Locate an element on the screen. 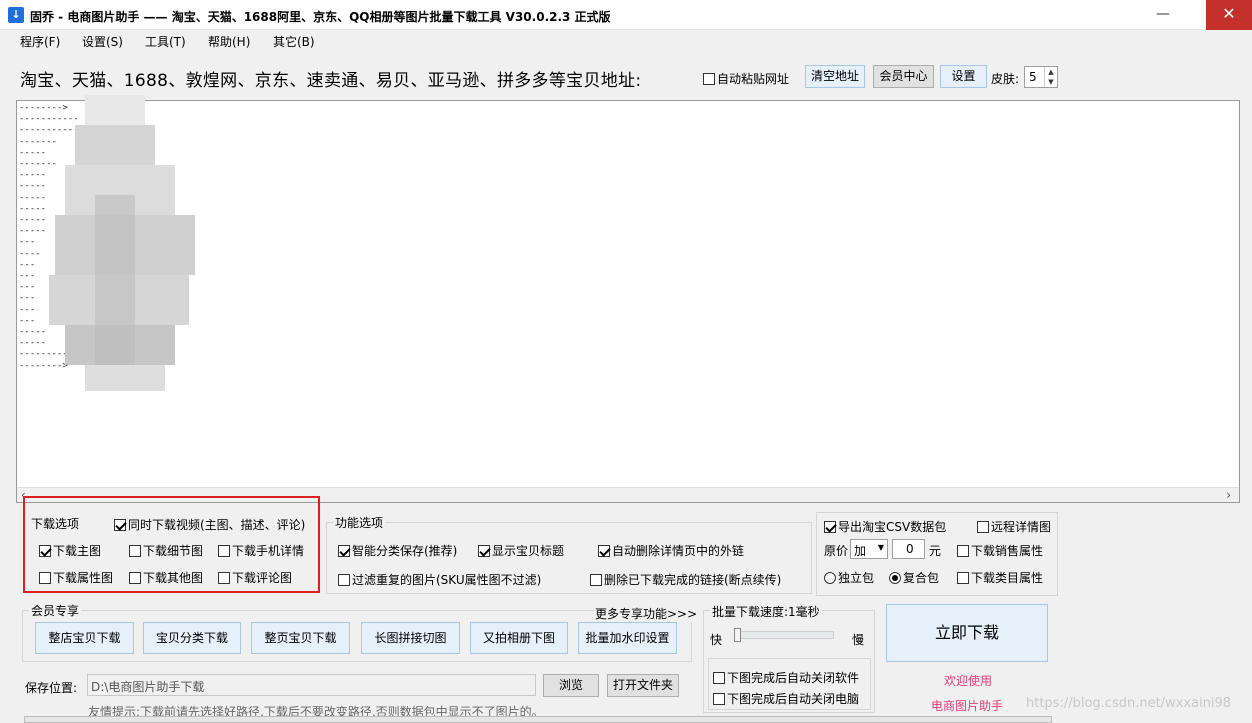  open-folder-button: 打开文件夹 is located at coordinates (643, 685).